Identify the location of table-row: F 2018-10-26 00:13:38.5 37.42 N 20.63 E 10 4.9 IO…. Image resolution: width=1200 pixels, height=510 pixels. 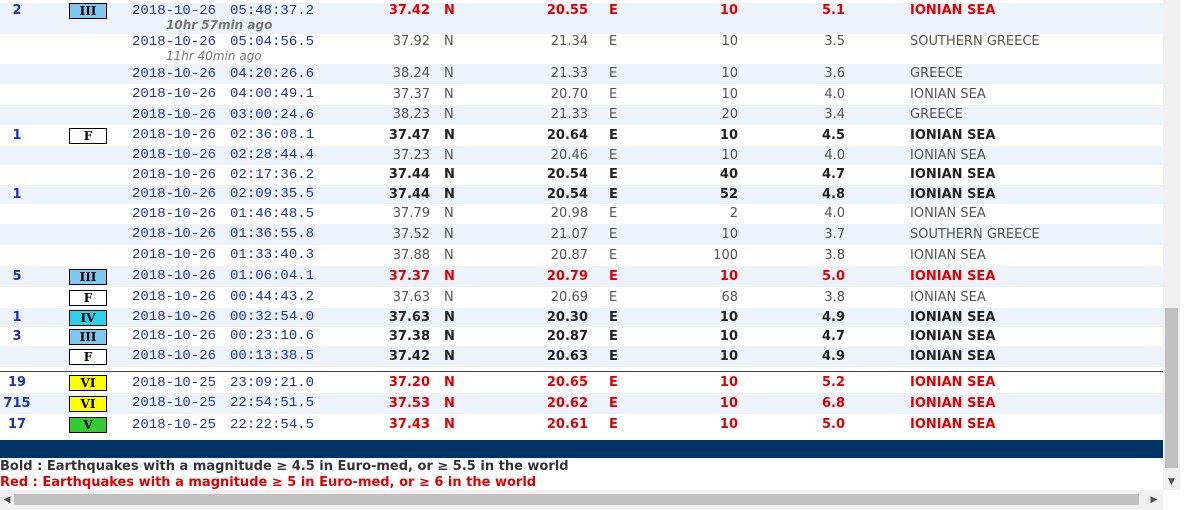
(581, 356).